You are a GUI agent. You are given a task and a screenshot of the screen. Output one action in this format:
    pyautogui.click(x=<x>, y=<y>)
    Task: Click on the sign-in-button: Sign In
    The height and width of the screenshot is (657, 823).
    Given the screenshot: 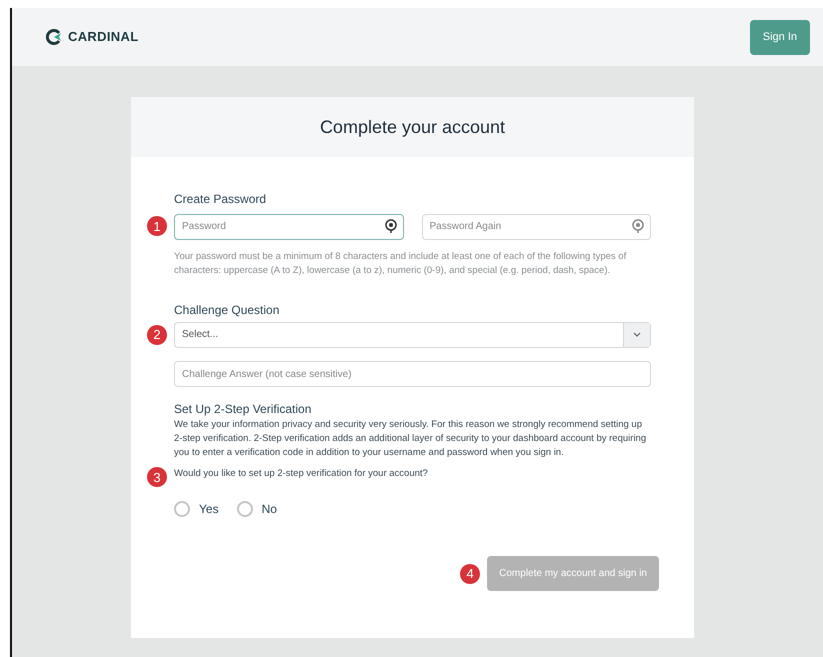 What is the action you would take?
    pyautogui.click(x=780, y=37)
    